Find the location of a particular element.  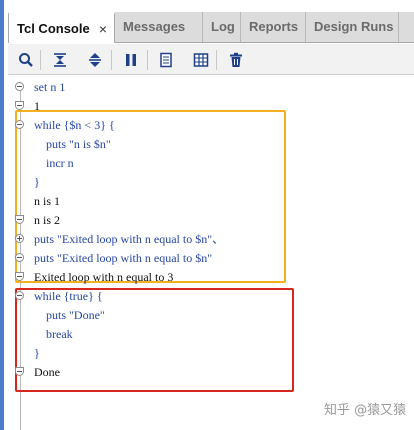

expand-all-icon is located at coordinates (95, 60).